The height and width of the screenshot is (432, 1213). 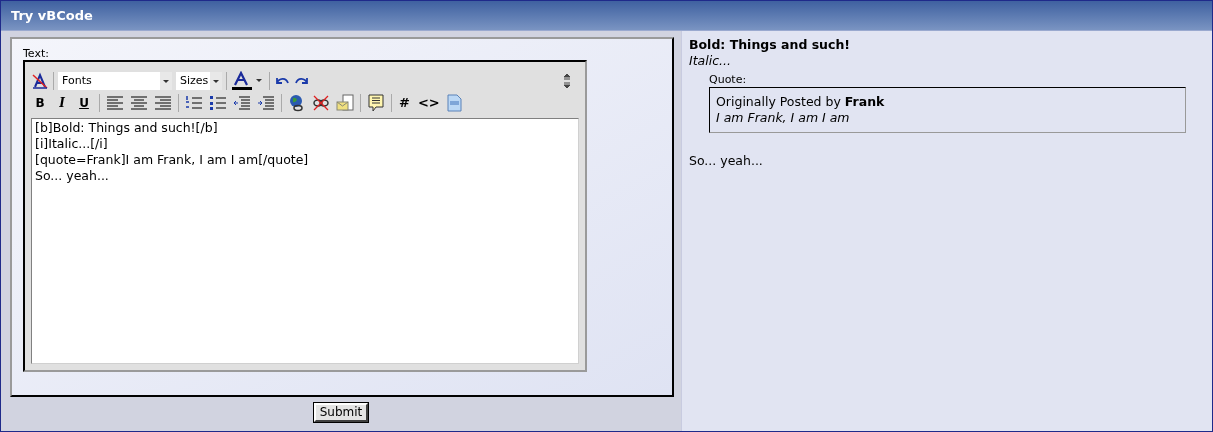 I want to click on editor-line: [i]Italic...[/i], so click(x=71, y=144).